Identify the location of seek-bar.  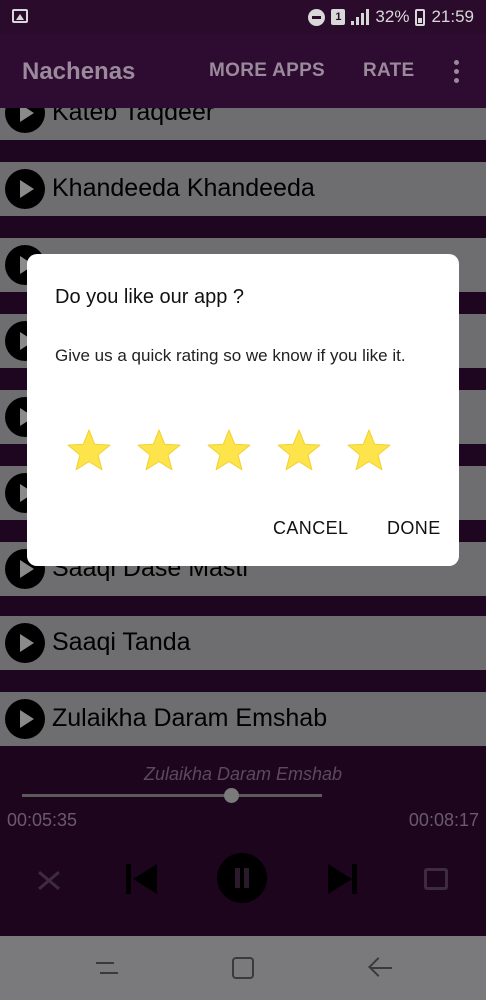
(172, 795).